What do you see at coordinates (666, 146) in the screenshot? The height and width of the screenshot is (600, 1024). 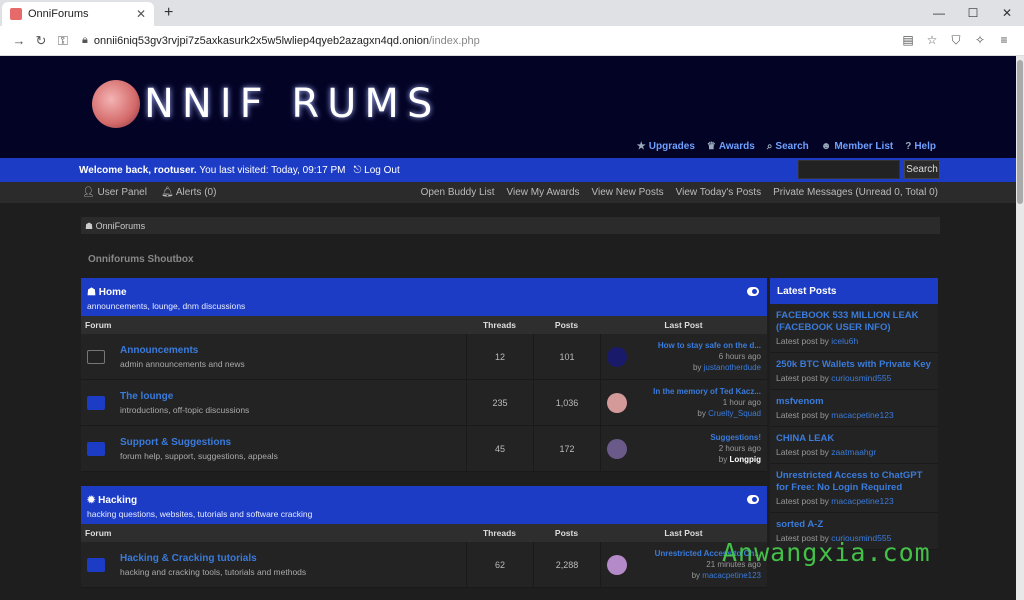 I see `nav-upgrades: ★ Upgrades` at bounding box center [666, 146].